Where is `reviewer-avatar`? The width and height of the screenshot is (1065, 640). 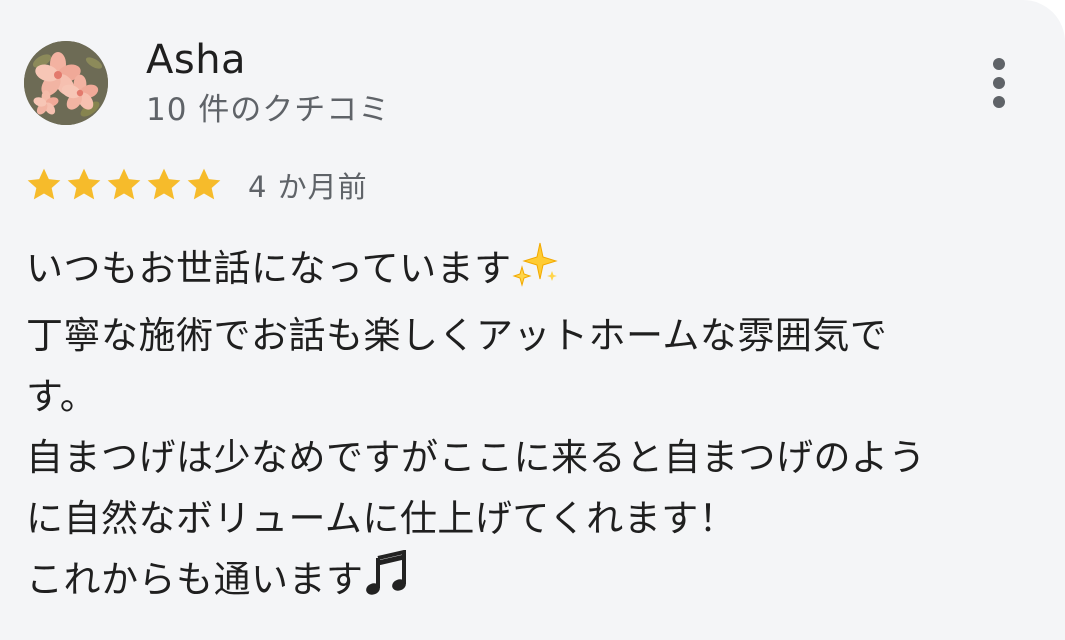
reviewer-avatar is located at coordinates (66, 83).